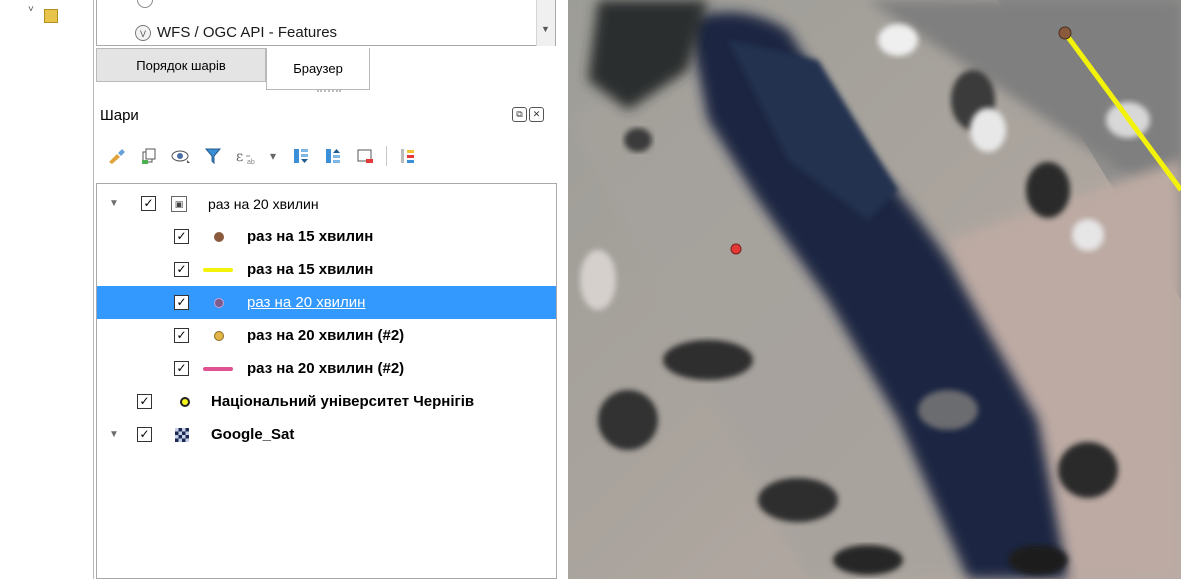 The image size is (1181, 579). What do you see at coordinates (545, 29) in the screenshot?
I see `scroll-down-icon: ▼` at bounding box center [545, 29].